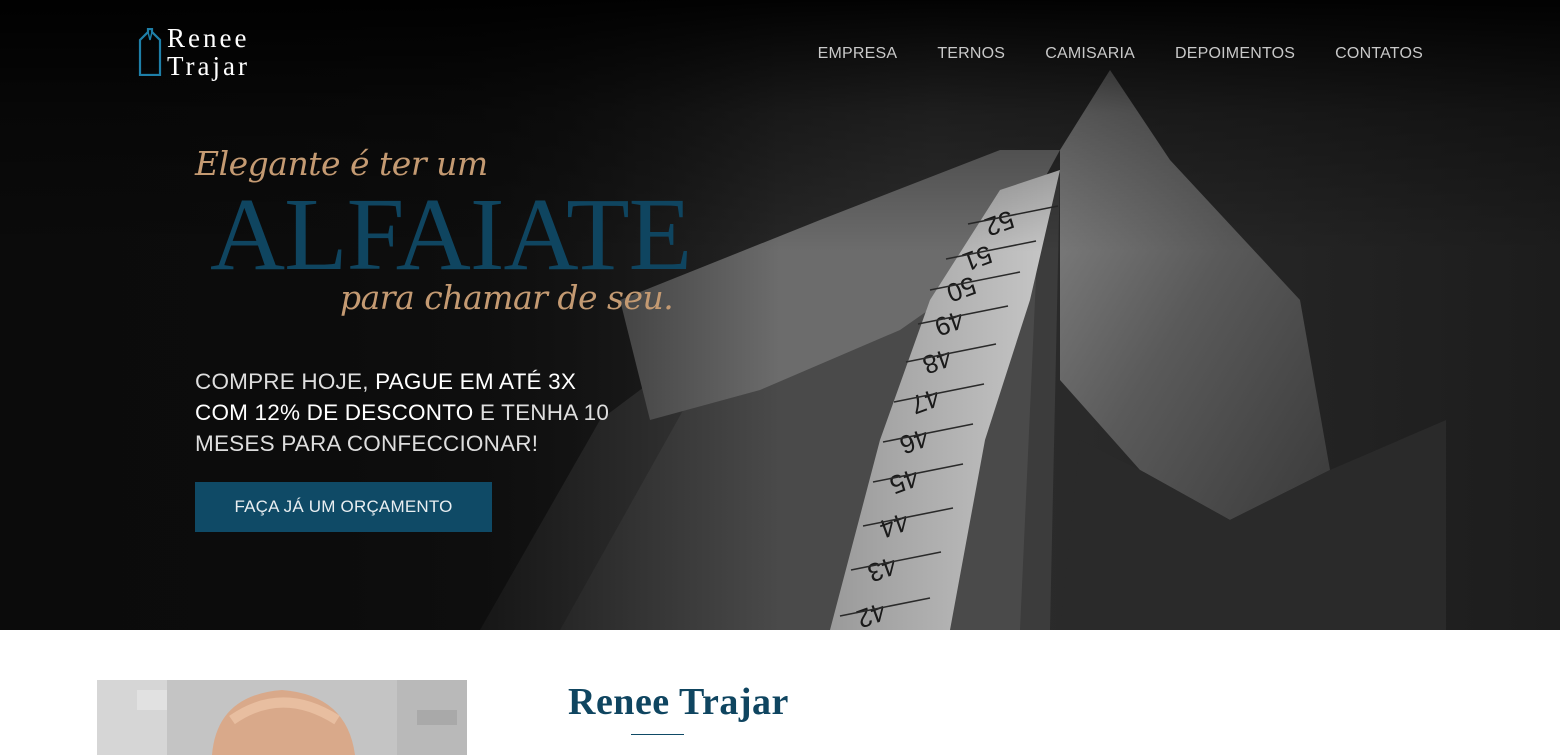 Image resolution: width=1560 pixels, height=755 pixels. Describe the element at coordinates (208, 38) in the screenshot. I see `logo-line-1: Renee` at that location.